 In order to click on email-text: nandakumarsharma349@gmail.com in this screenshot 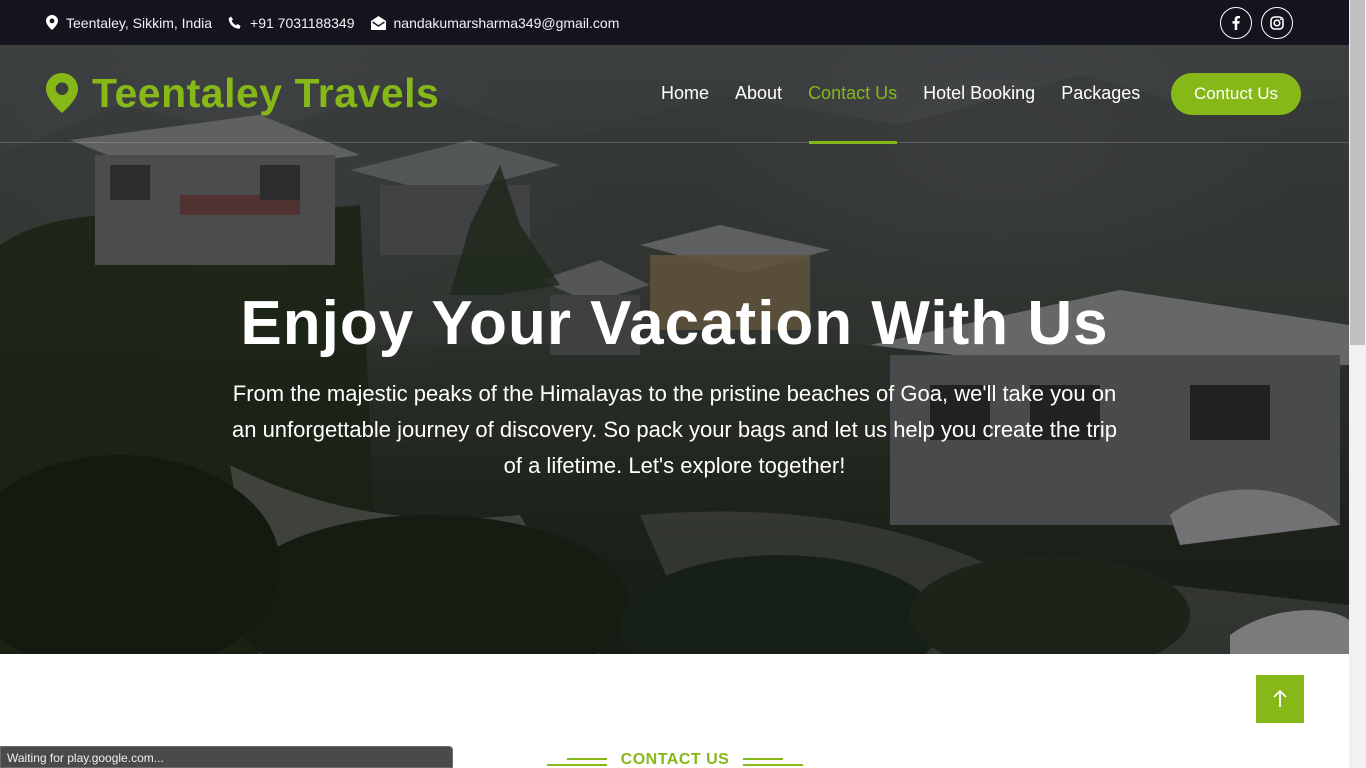, I will do `click(506, 22)`.